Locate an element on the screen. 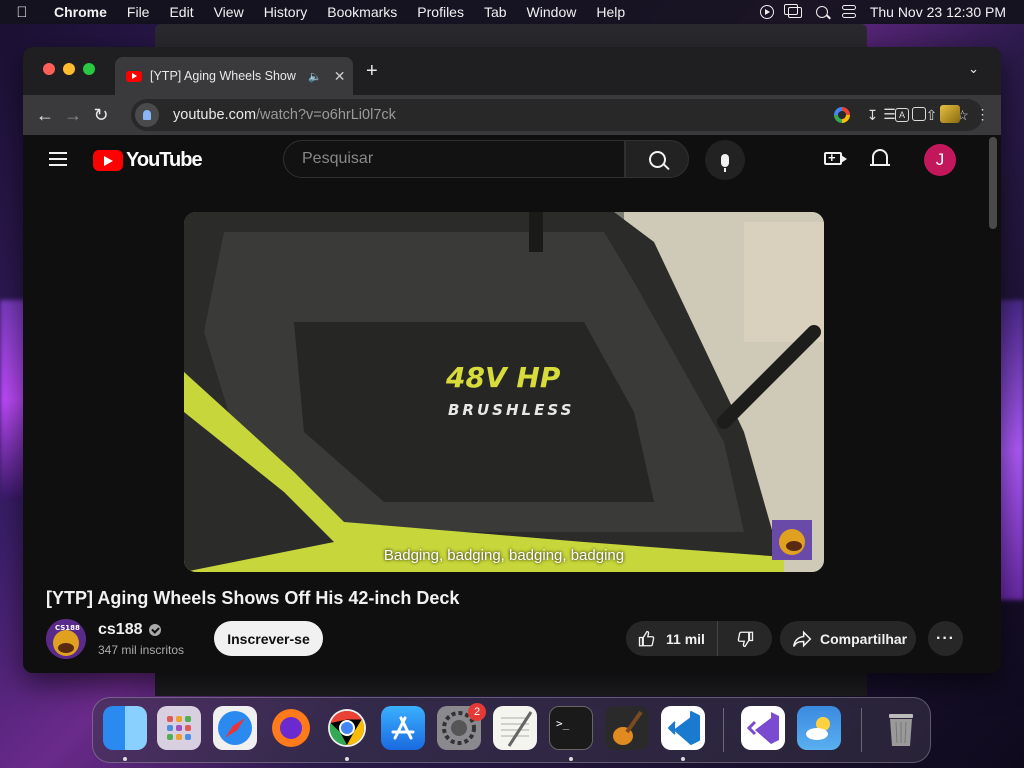  youtube-play-logo-icon is located at coordinates (108, 160).